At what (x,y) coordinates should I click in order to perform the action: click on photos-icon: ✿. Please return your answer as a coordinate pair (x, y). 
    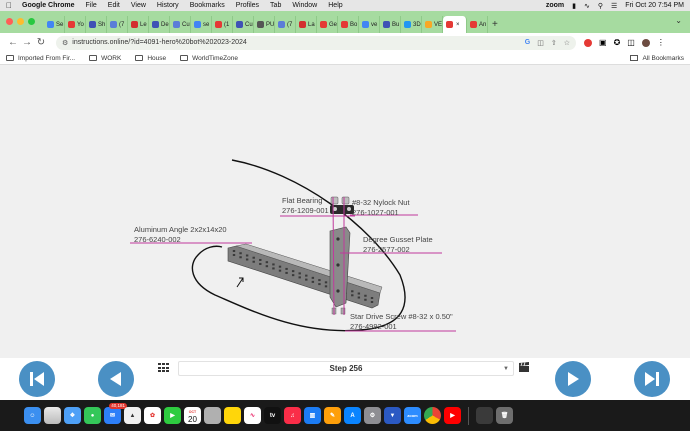
    Looking at the image, I should click on (152, 415).